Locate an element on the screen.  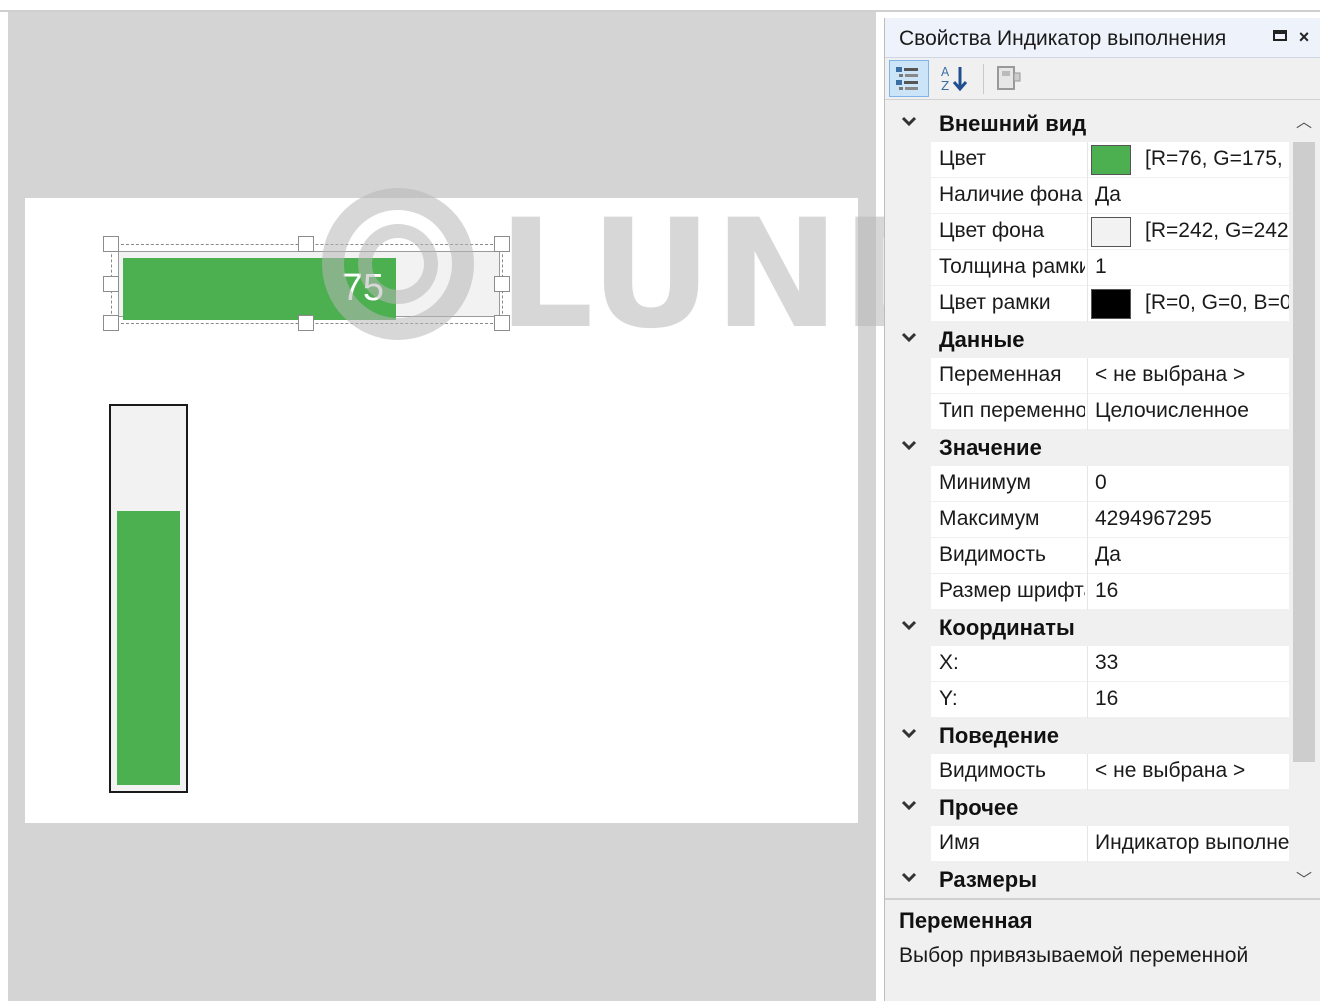
category-label: Значение is located at coordinates (990, 447).